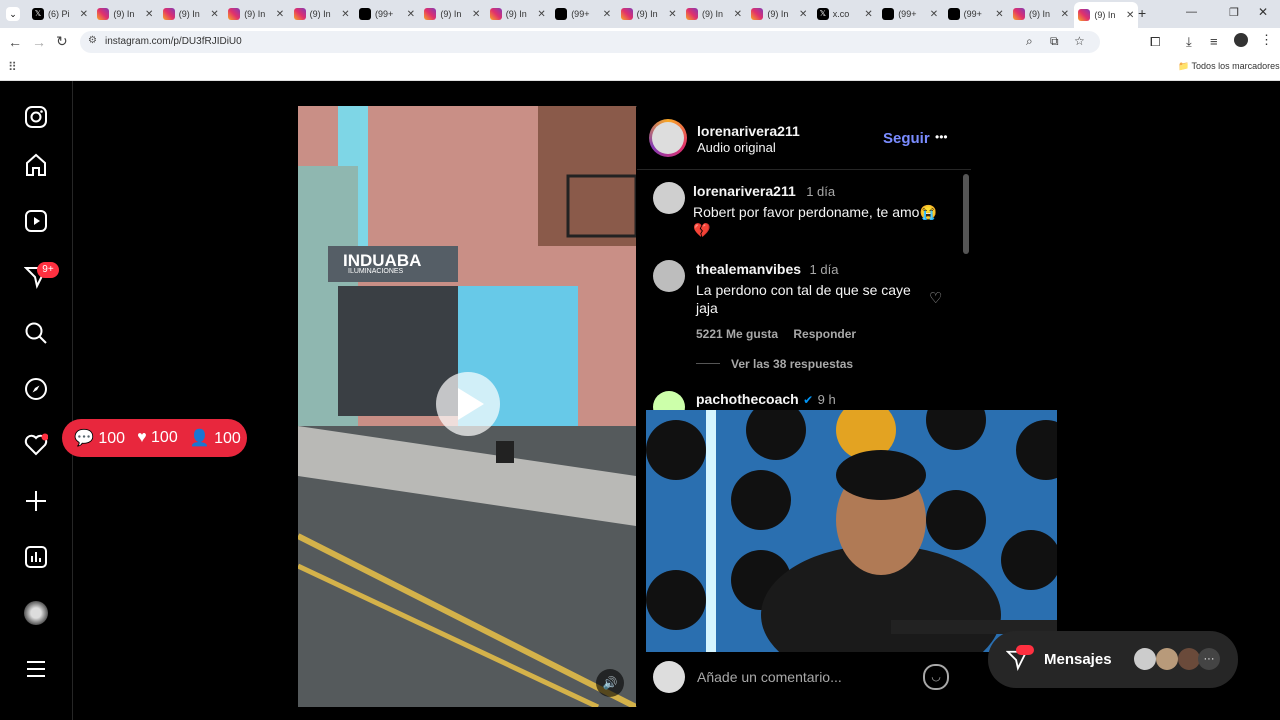  Describe the element at coordinates (12, 67) in the screenshot. I see `apps-icon: ⠿` at that location.